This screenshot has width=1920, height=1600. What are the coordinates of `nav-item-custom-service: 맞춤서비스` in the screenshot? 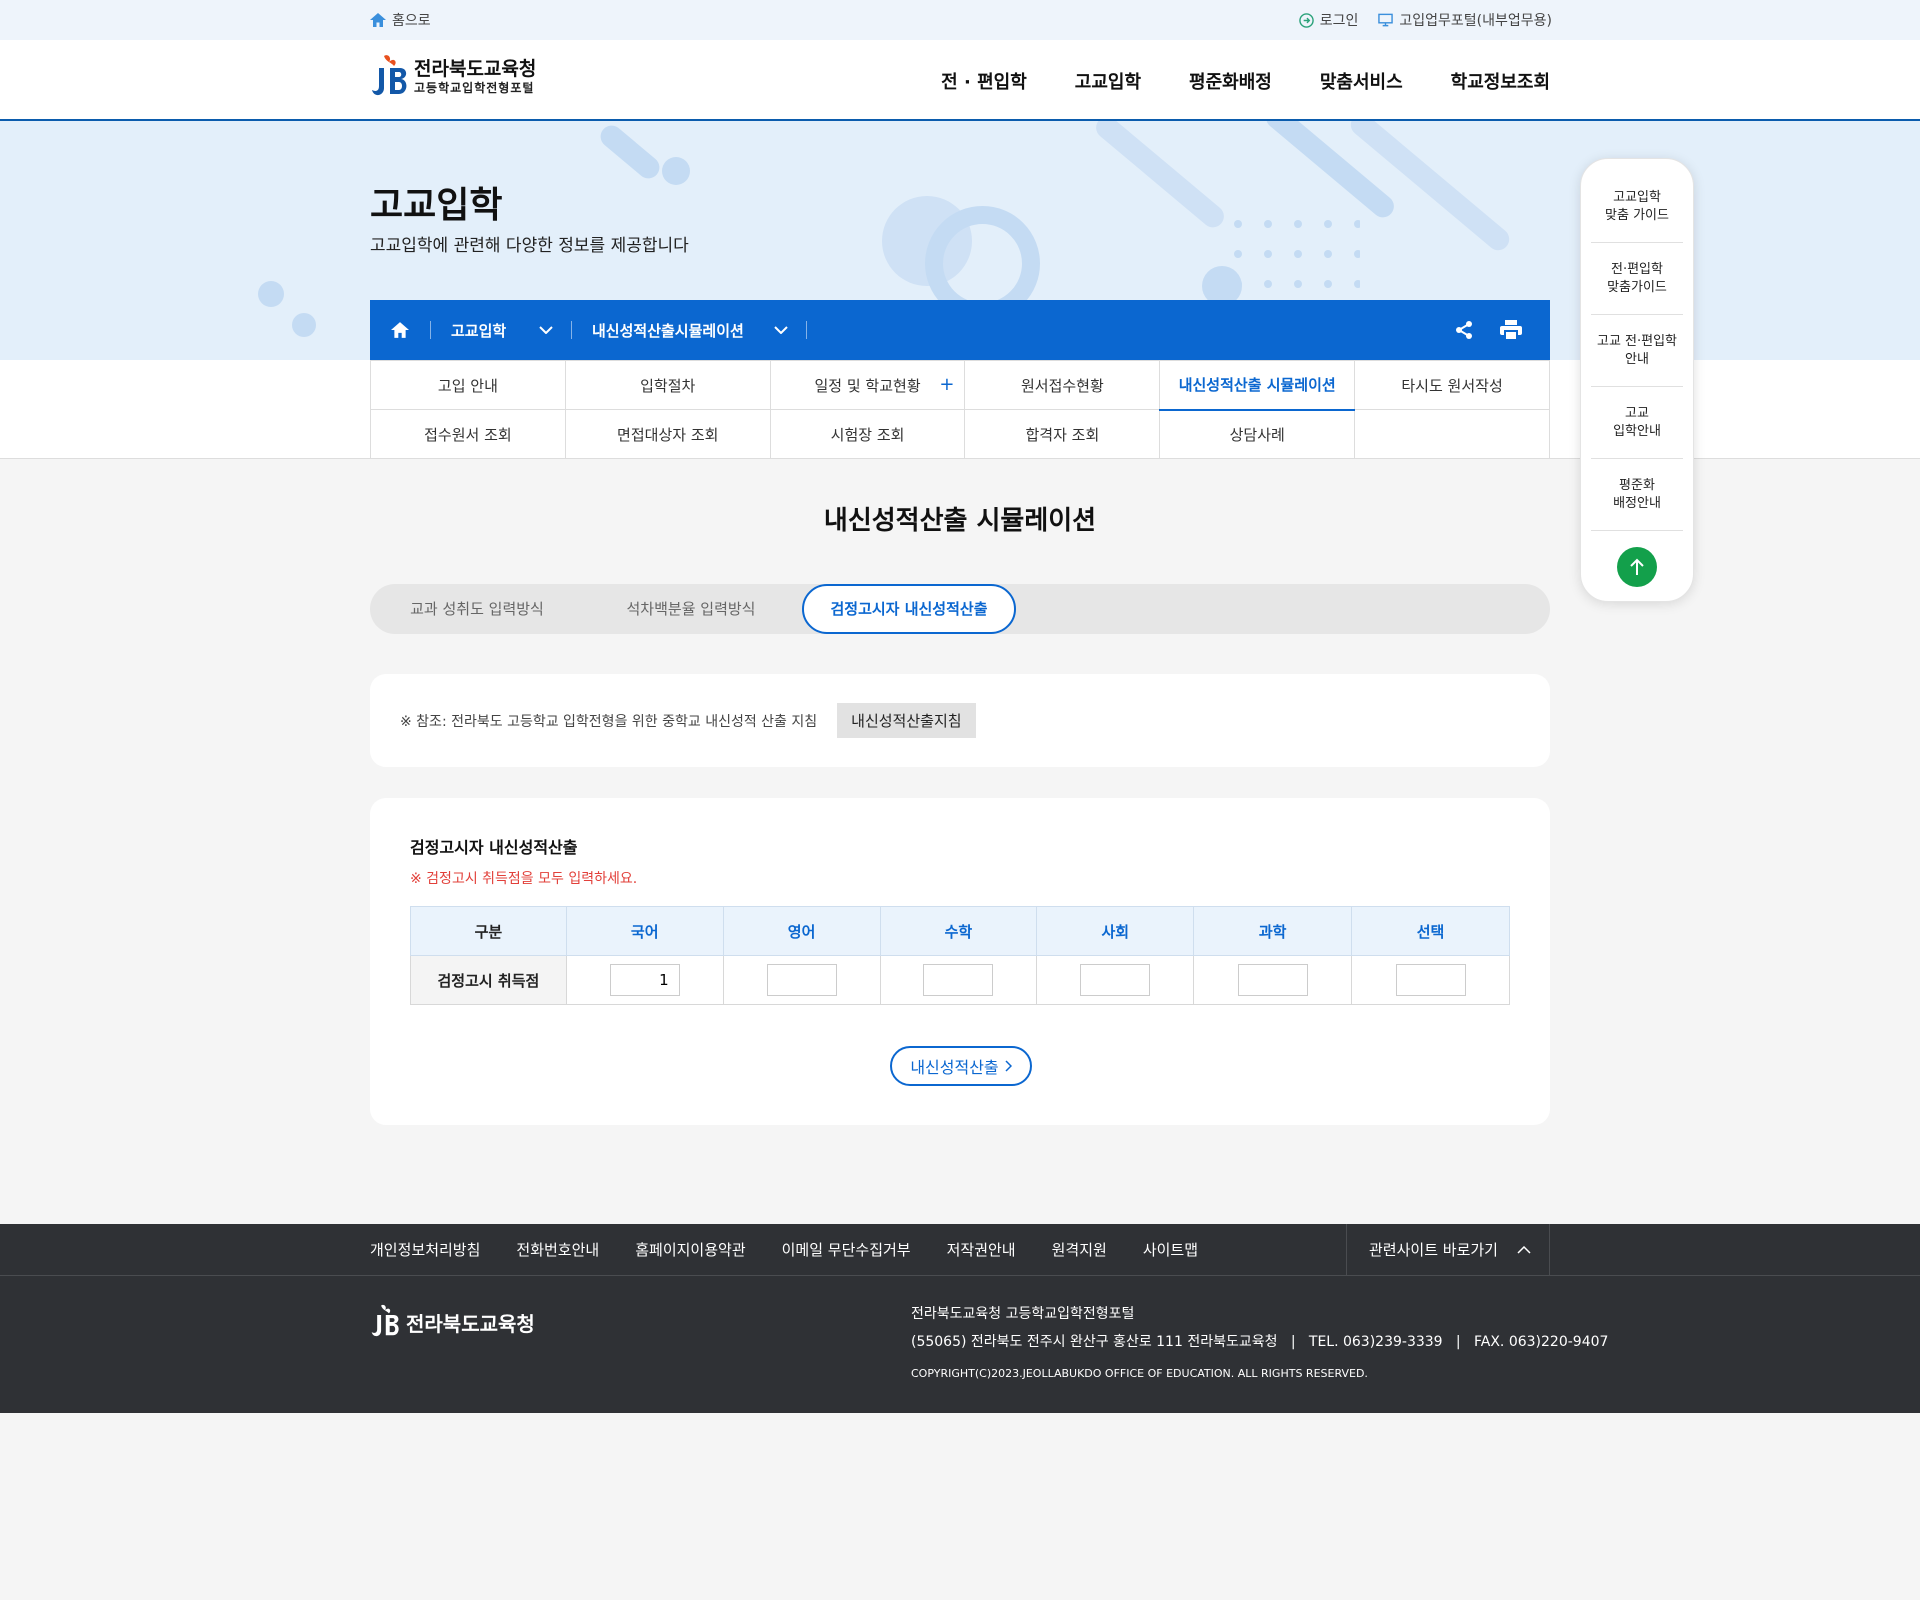 It's located at (1361, 81).